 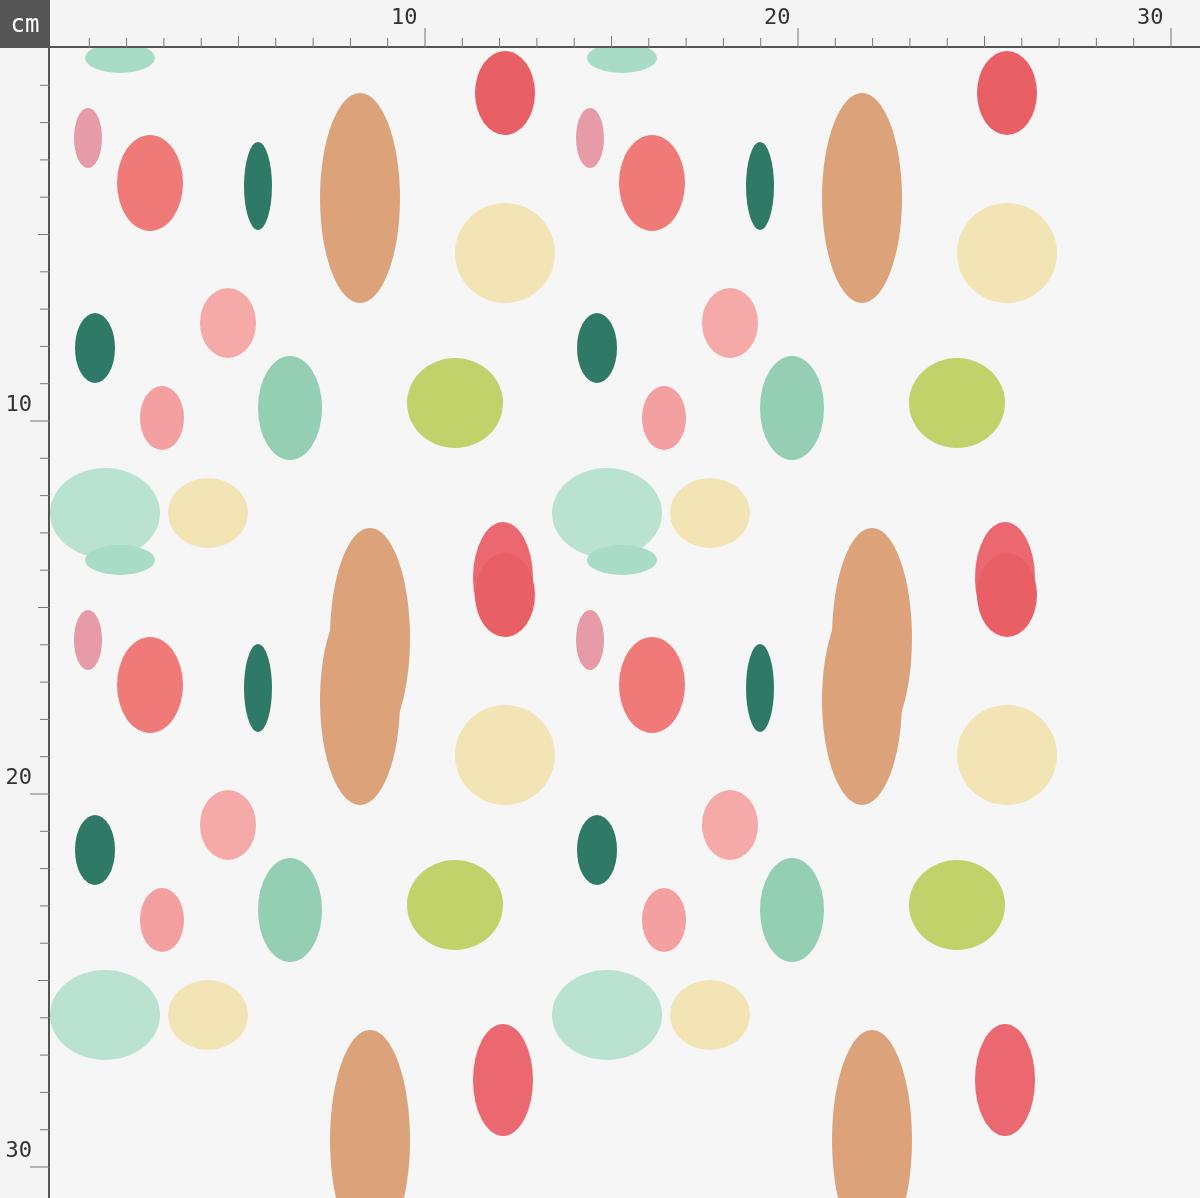 What do you see at coordinates (25, 24) in the screenshot?
I see `unit-label: cm` at bounding box center [25, 24].